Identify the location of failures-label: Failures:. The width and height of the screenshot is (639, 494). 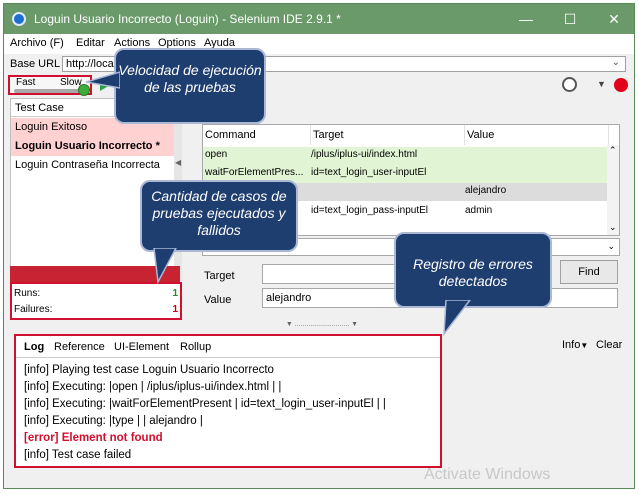
(33, 309).